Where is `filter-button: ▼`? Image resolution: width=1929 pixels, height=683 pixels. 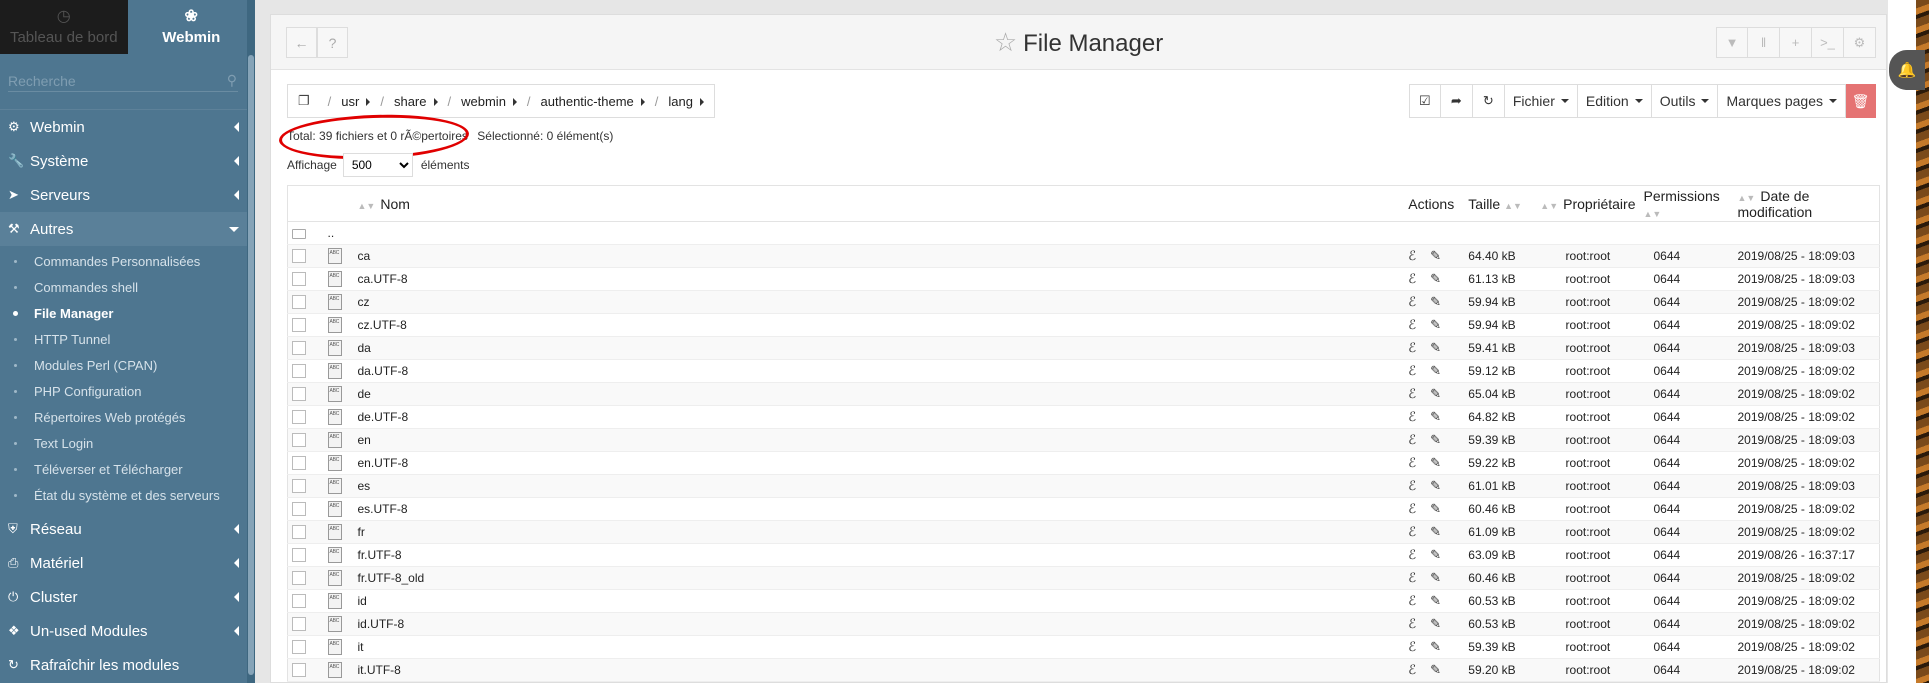
filter-button: ▼ is located at coordinates (1732, 42).